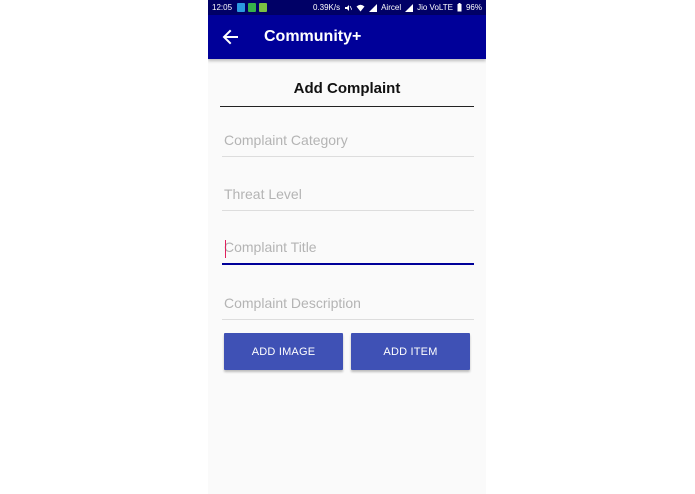 This screenshot has width=695, height=494. I want to click on threat-level-field, so click(348, 196).